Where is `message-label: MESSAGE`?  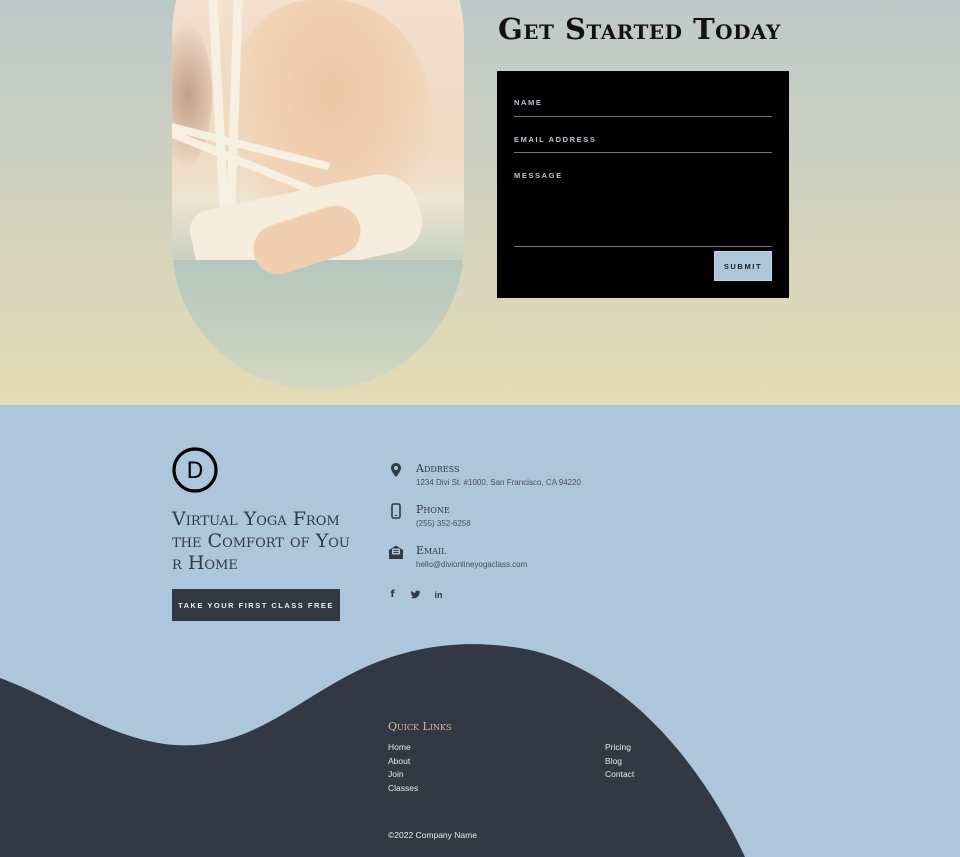 message-label: MESSAGE is located at coordinates (538, 175).